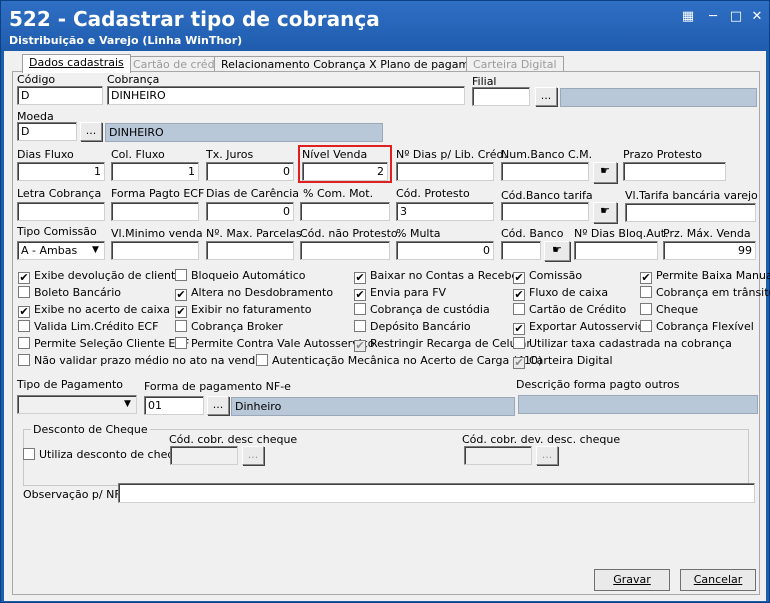  Describe the element at coordinates (77, 404) in the screenshot. I see `tipo-pagamento-select: ▼` at that location.